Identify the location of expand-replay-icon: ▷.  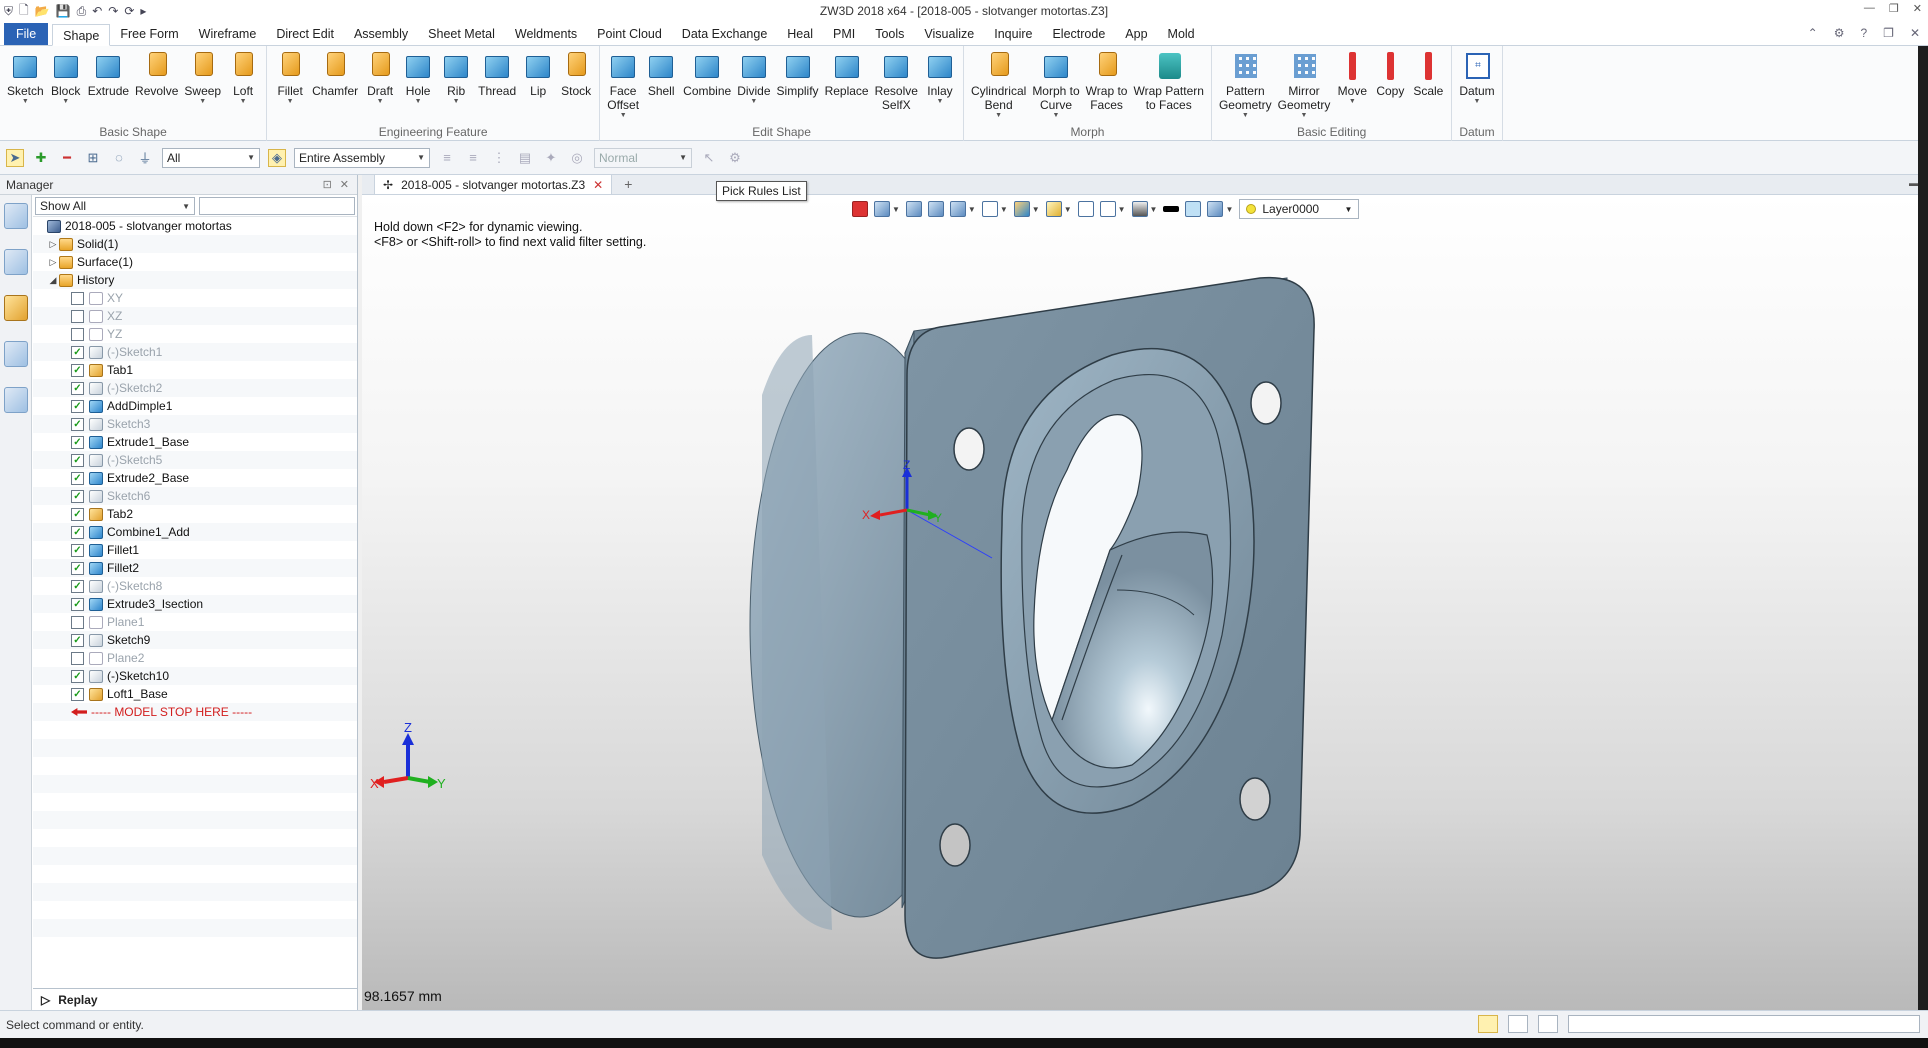
(45, 1000).